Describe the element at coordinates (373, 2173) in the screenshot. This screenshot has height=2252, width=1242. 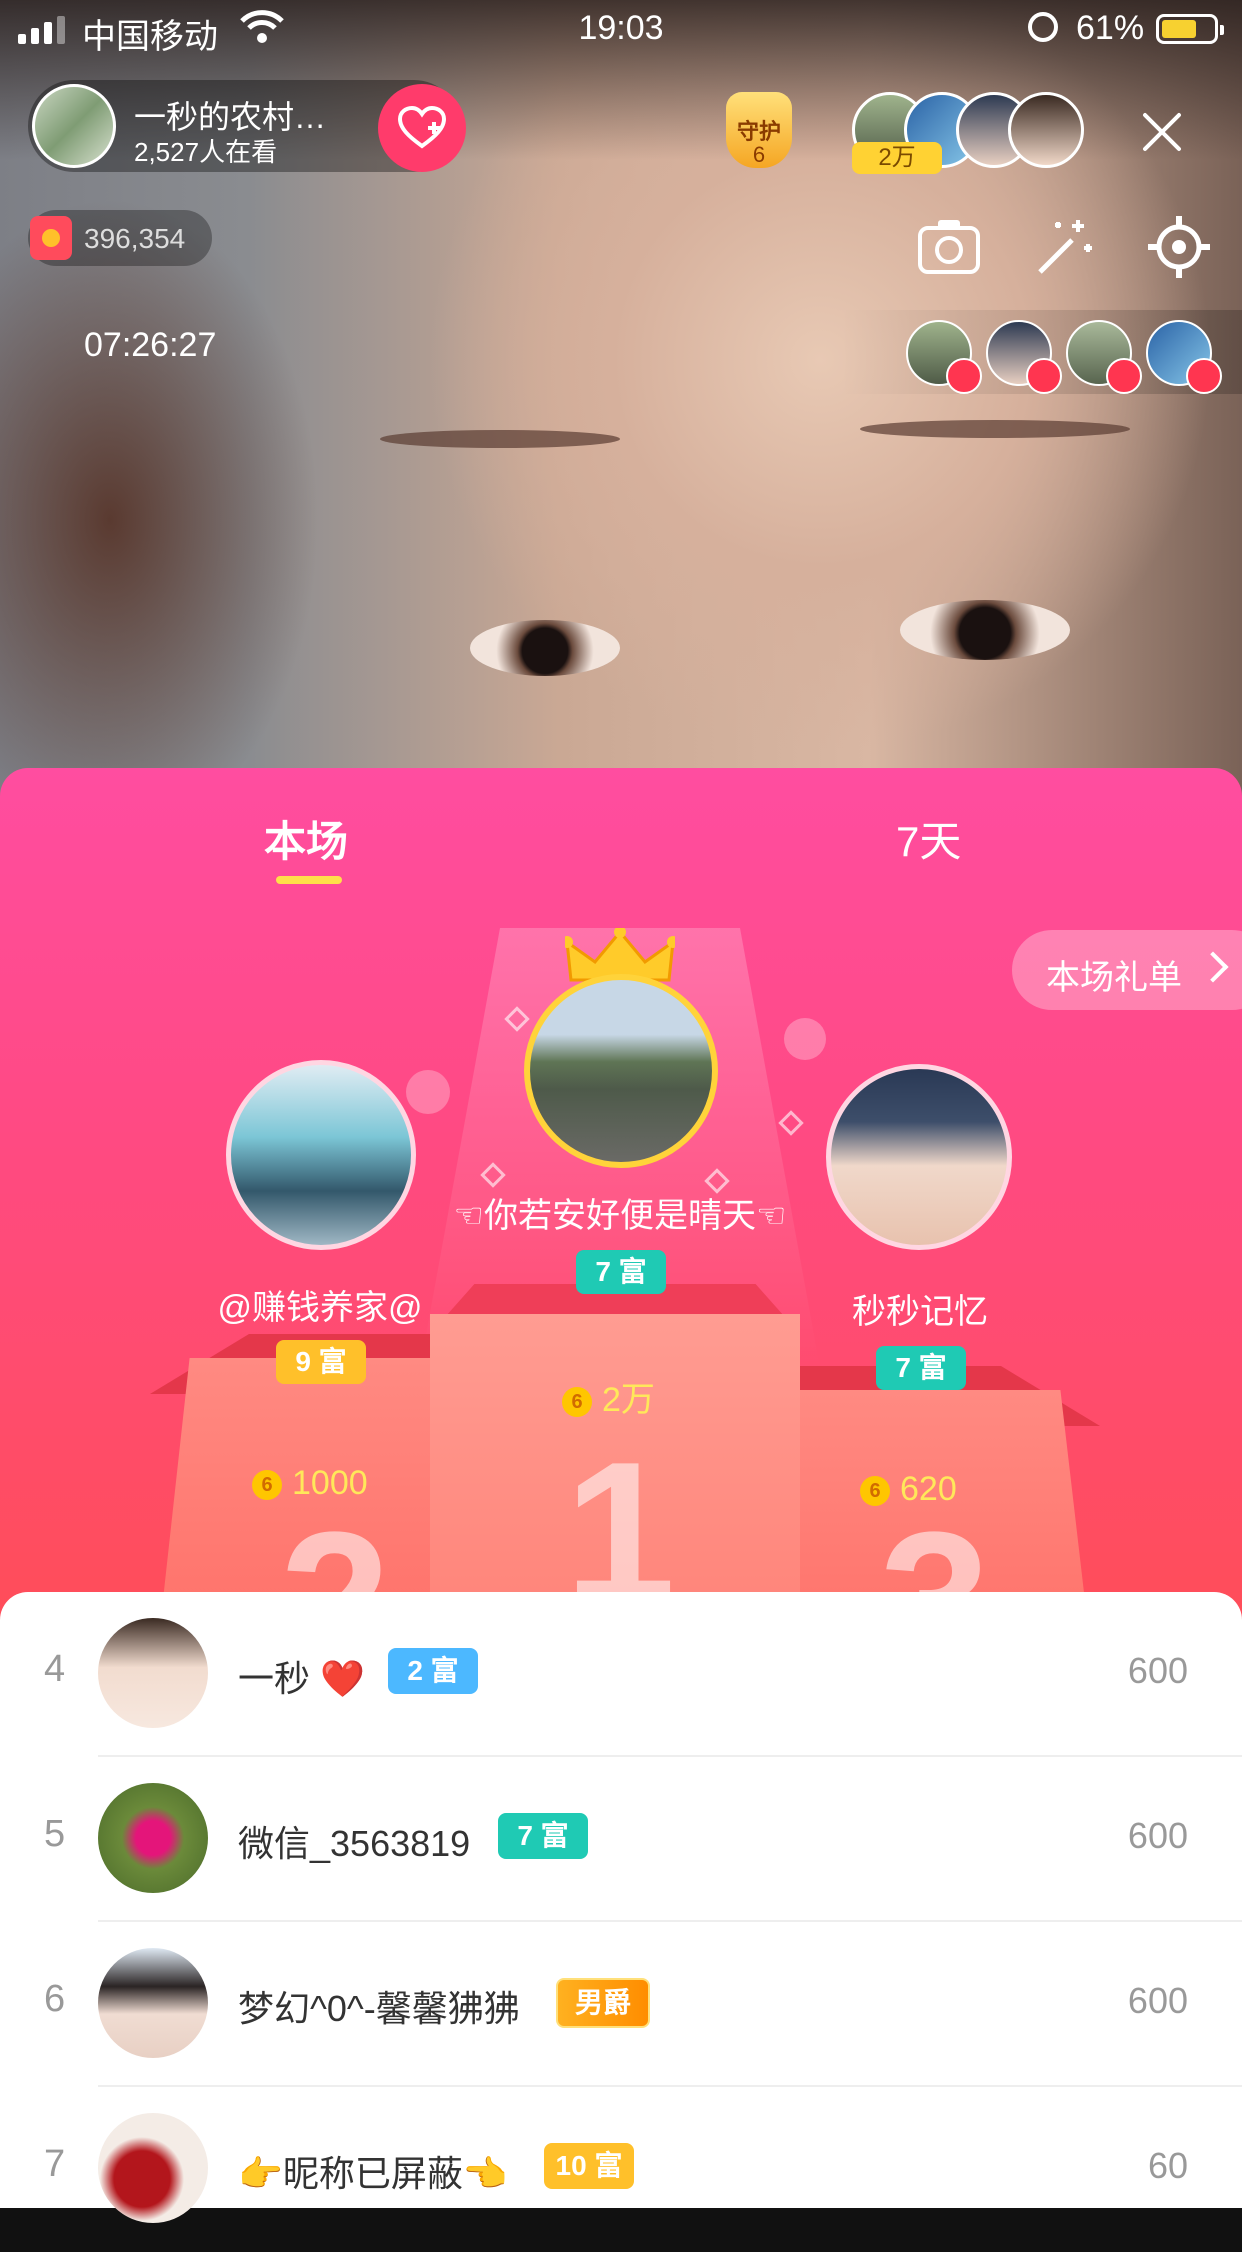
I see `list-name: 👉昵称已屏蔽👈` at that location.